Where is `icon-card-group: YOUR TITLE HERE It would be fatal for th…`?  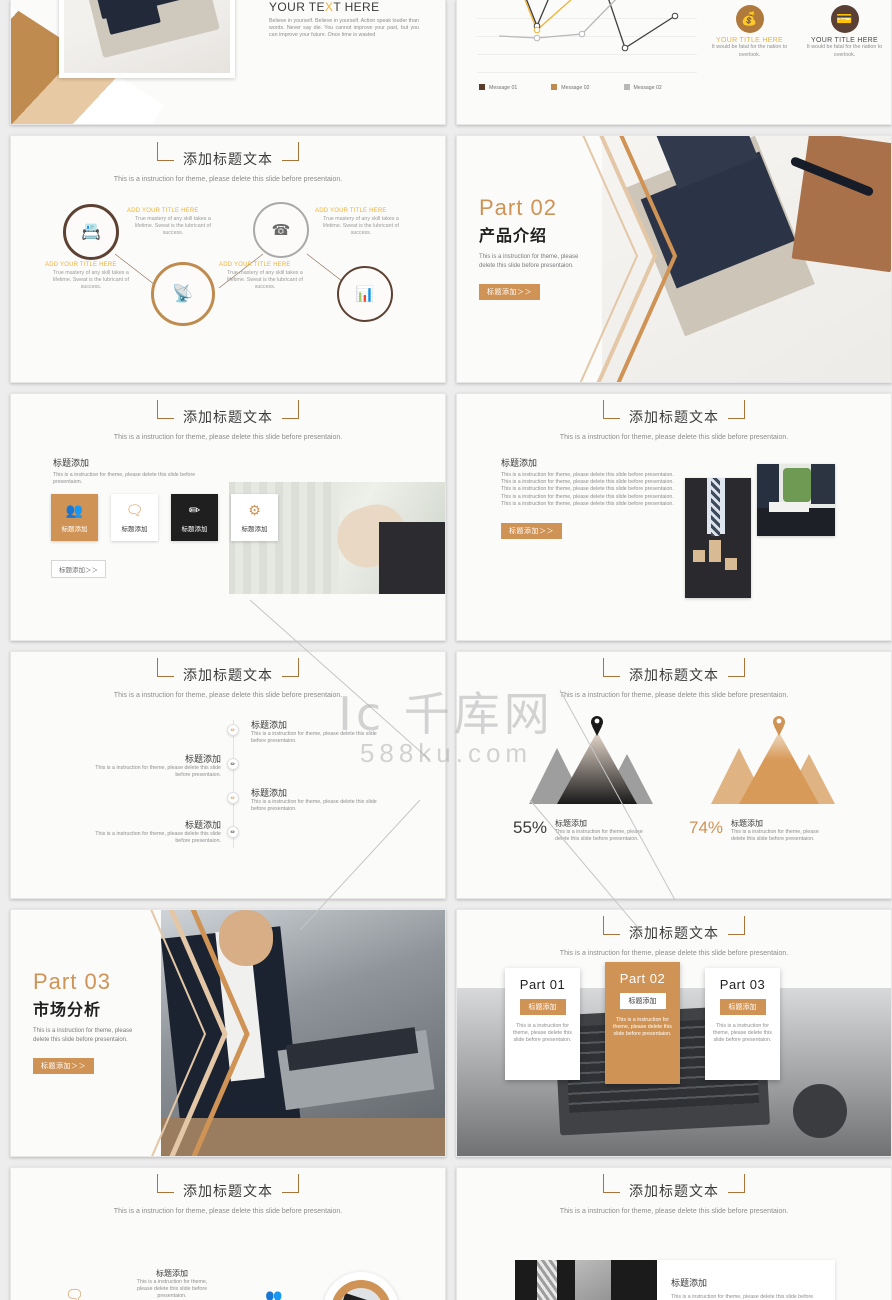
icon-card-group: YOUR TITLE HERE It would be fatal for th… is located at coordinates (797, 29).